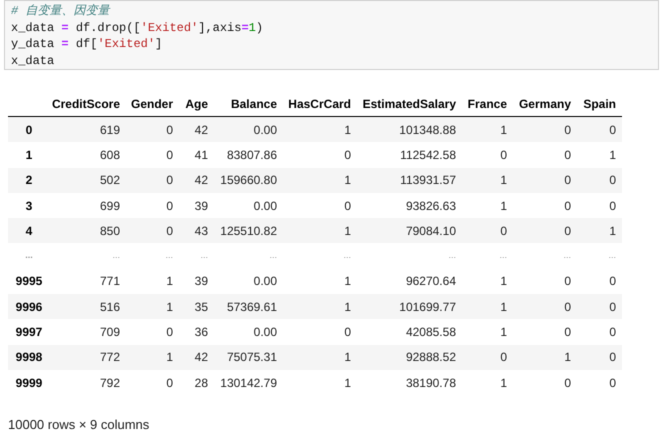 This screenshot has height=433, width=663. Describe the element at coordinates (110, 333) in the screenshot. I see `table-cell-text: 709` at that location.